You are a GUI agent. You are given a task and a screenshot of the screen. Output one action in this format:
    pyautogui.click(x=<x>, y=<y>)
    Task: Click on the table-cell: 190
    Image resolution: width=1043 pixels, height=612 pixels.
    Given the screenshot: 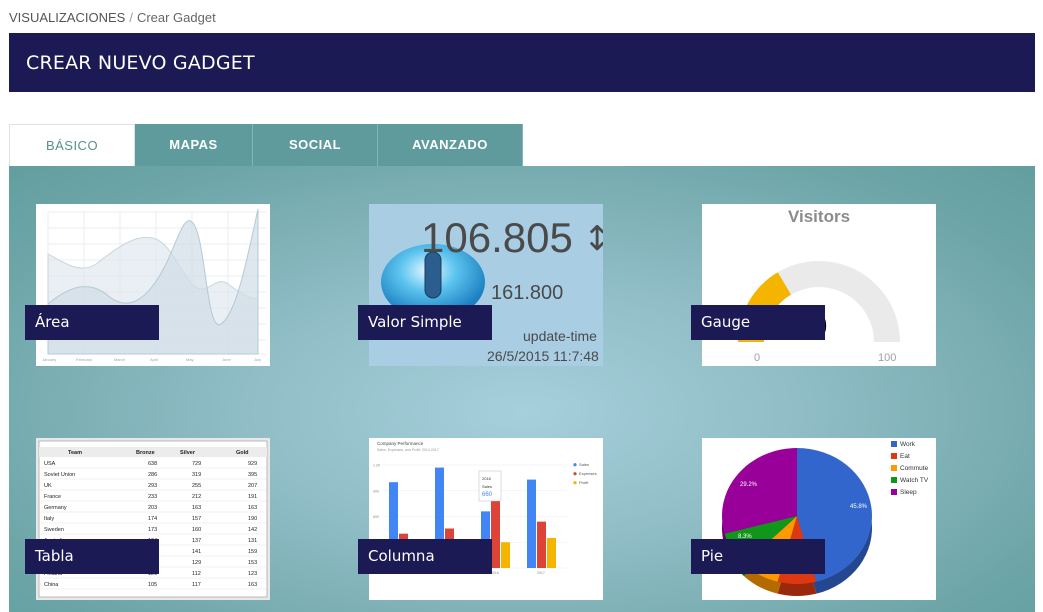 What is the action you would take?
    pyautogui.click(x=252, y=519)
    